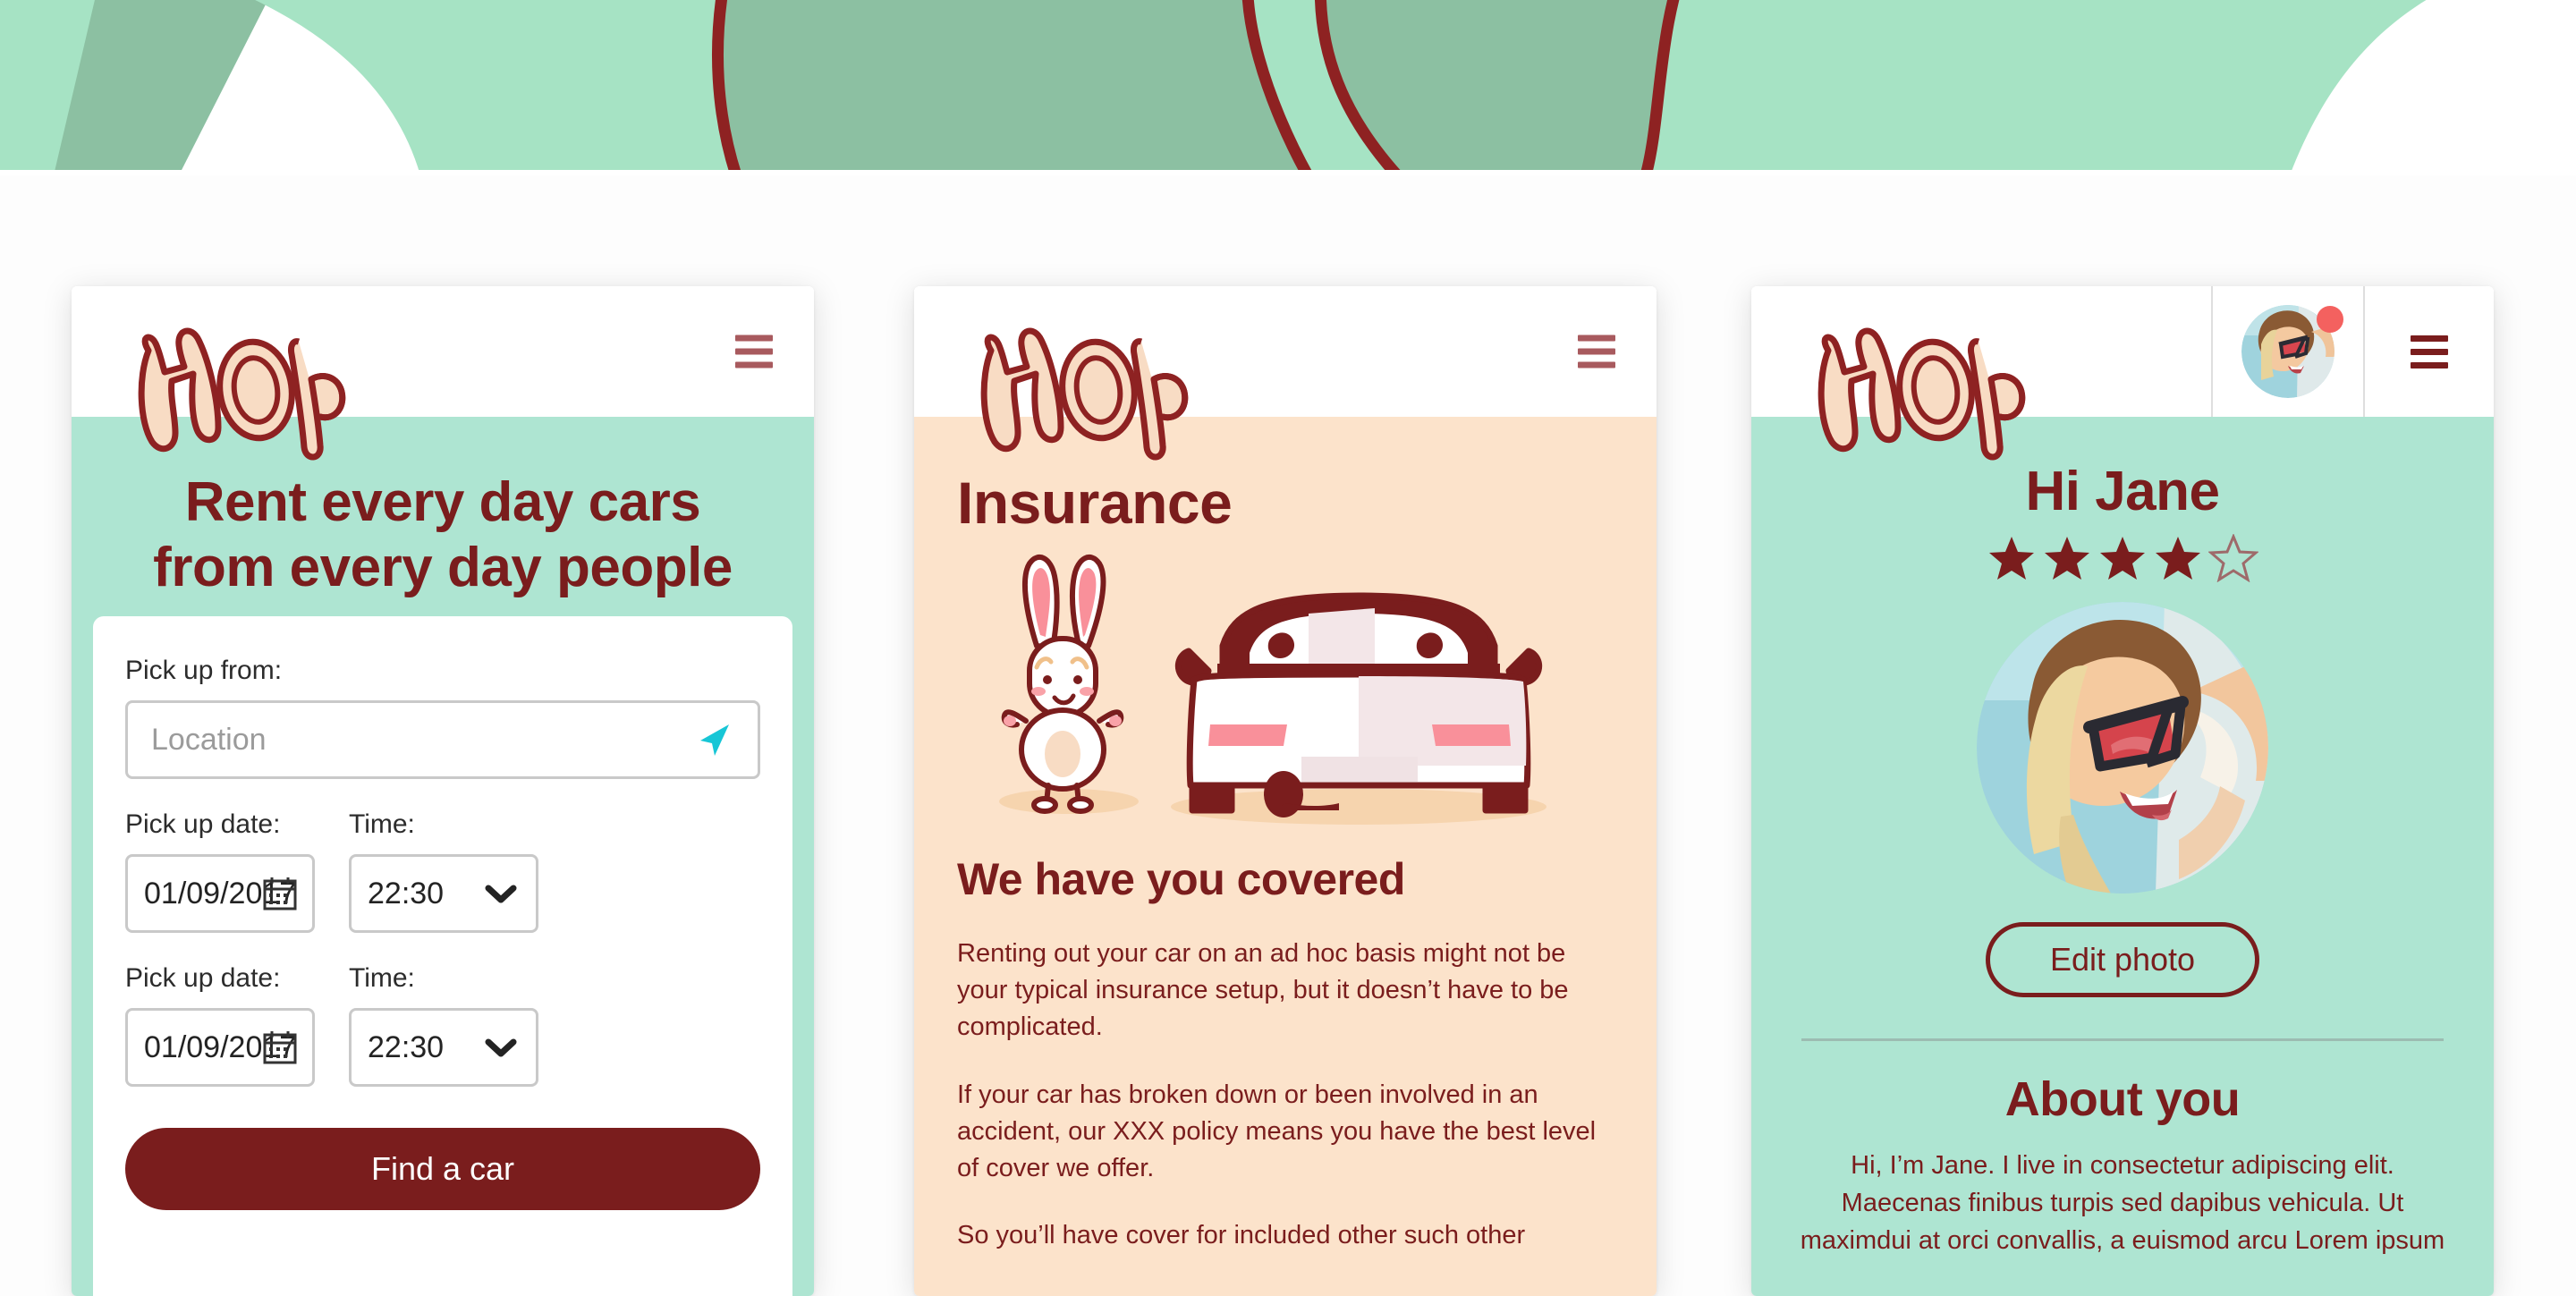 The width and height of the screenshot is (2576, 1296). I want to click on pickup-date-label-1: Pick up date:, so click(203, 824).